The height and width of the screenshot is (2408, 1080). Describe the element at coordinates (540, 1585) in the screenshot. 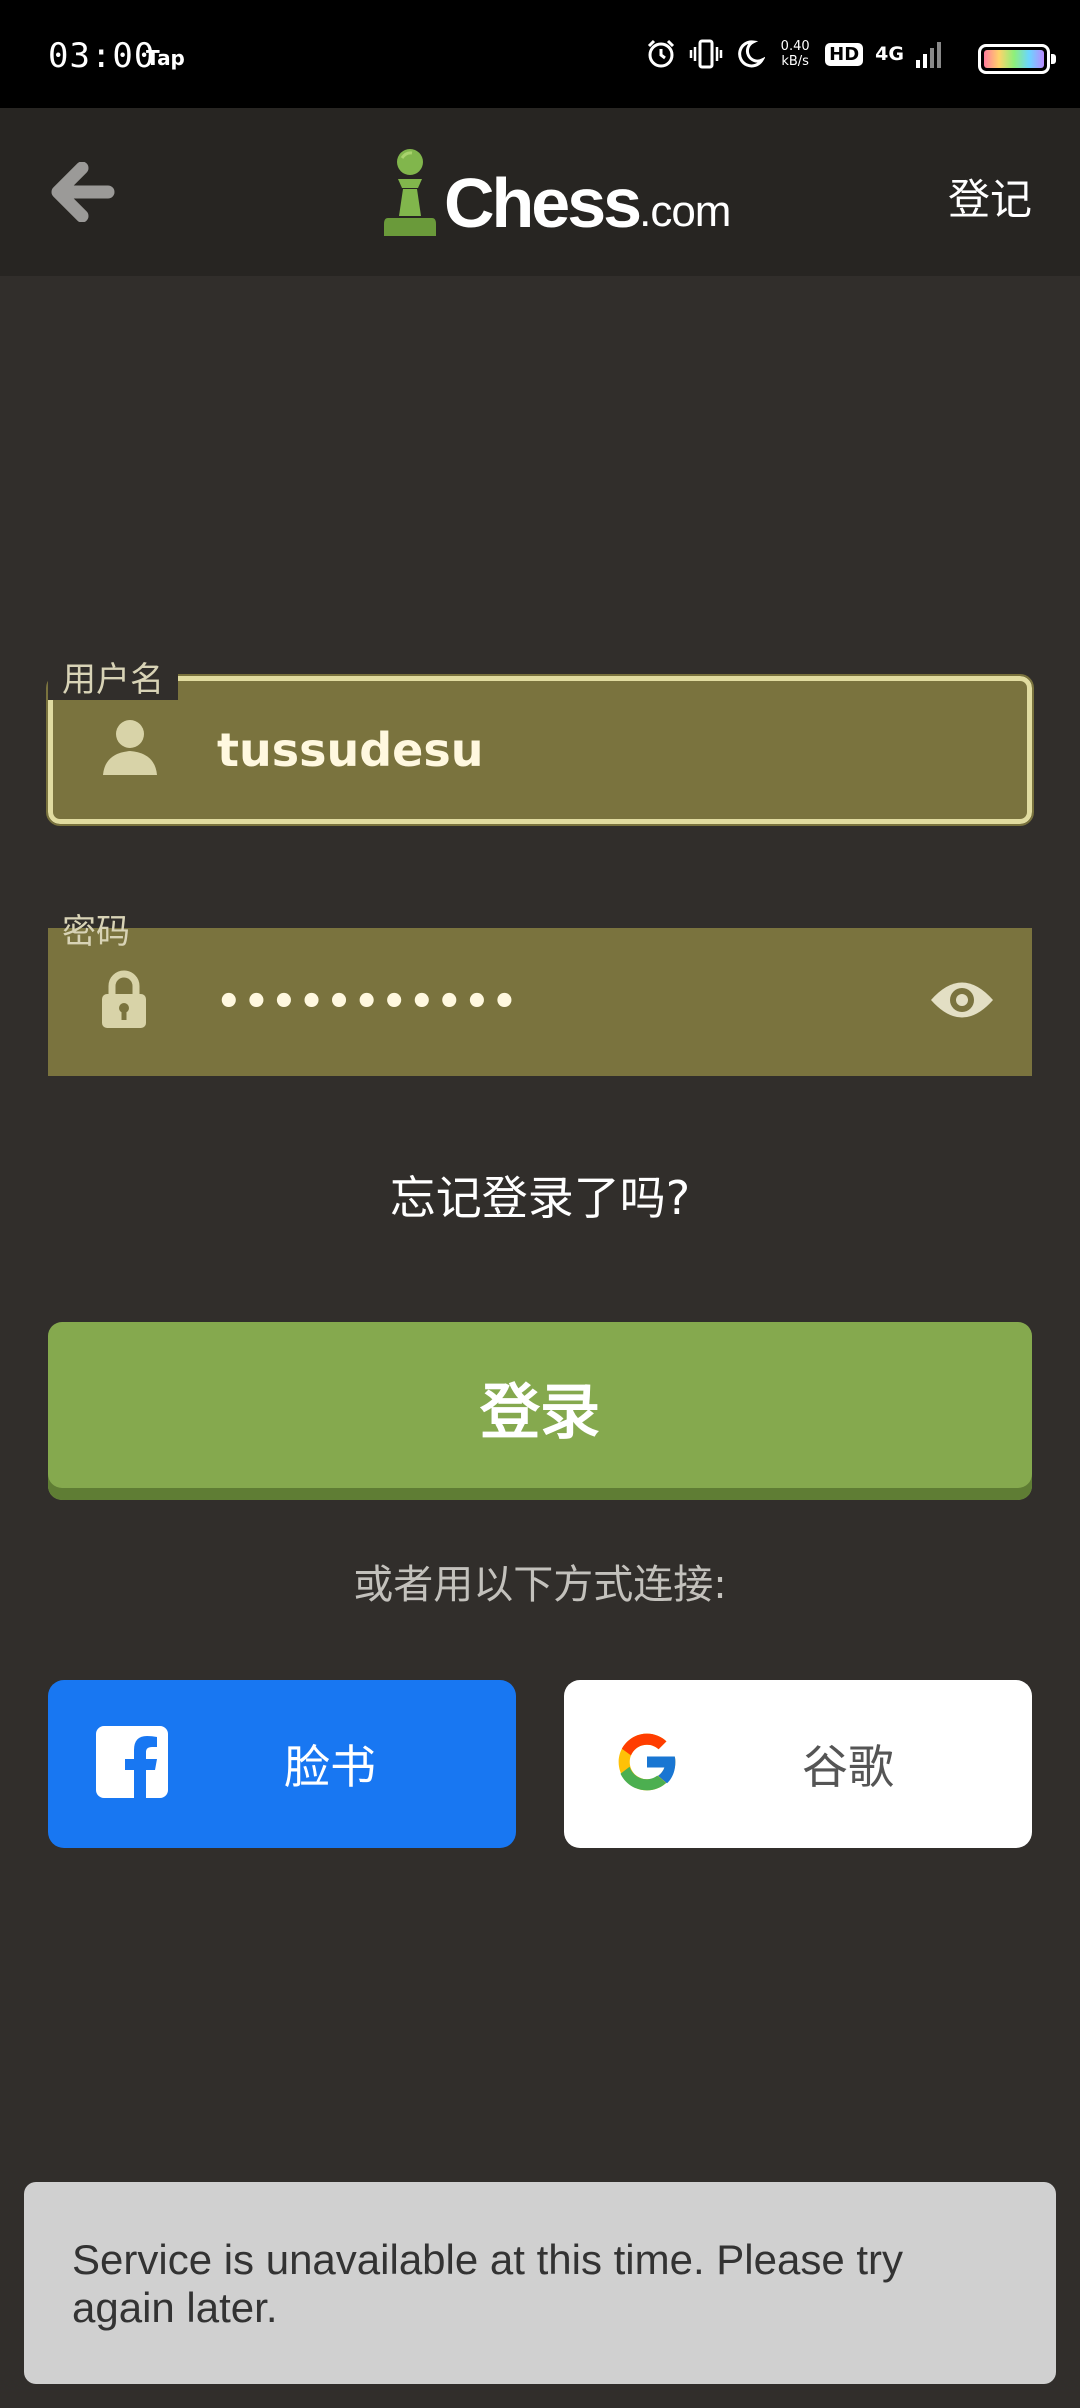

I see `connect-with-label: 或者用以下方式连接:` at that location.